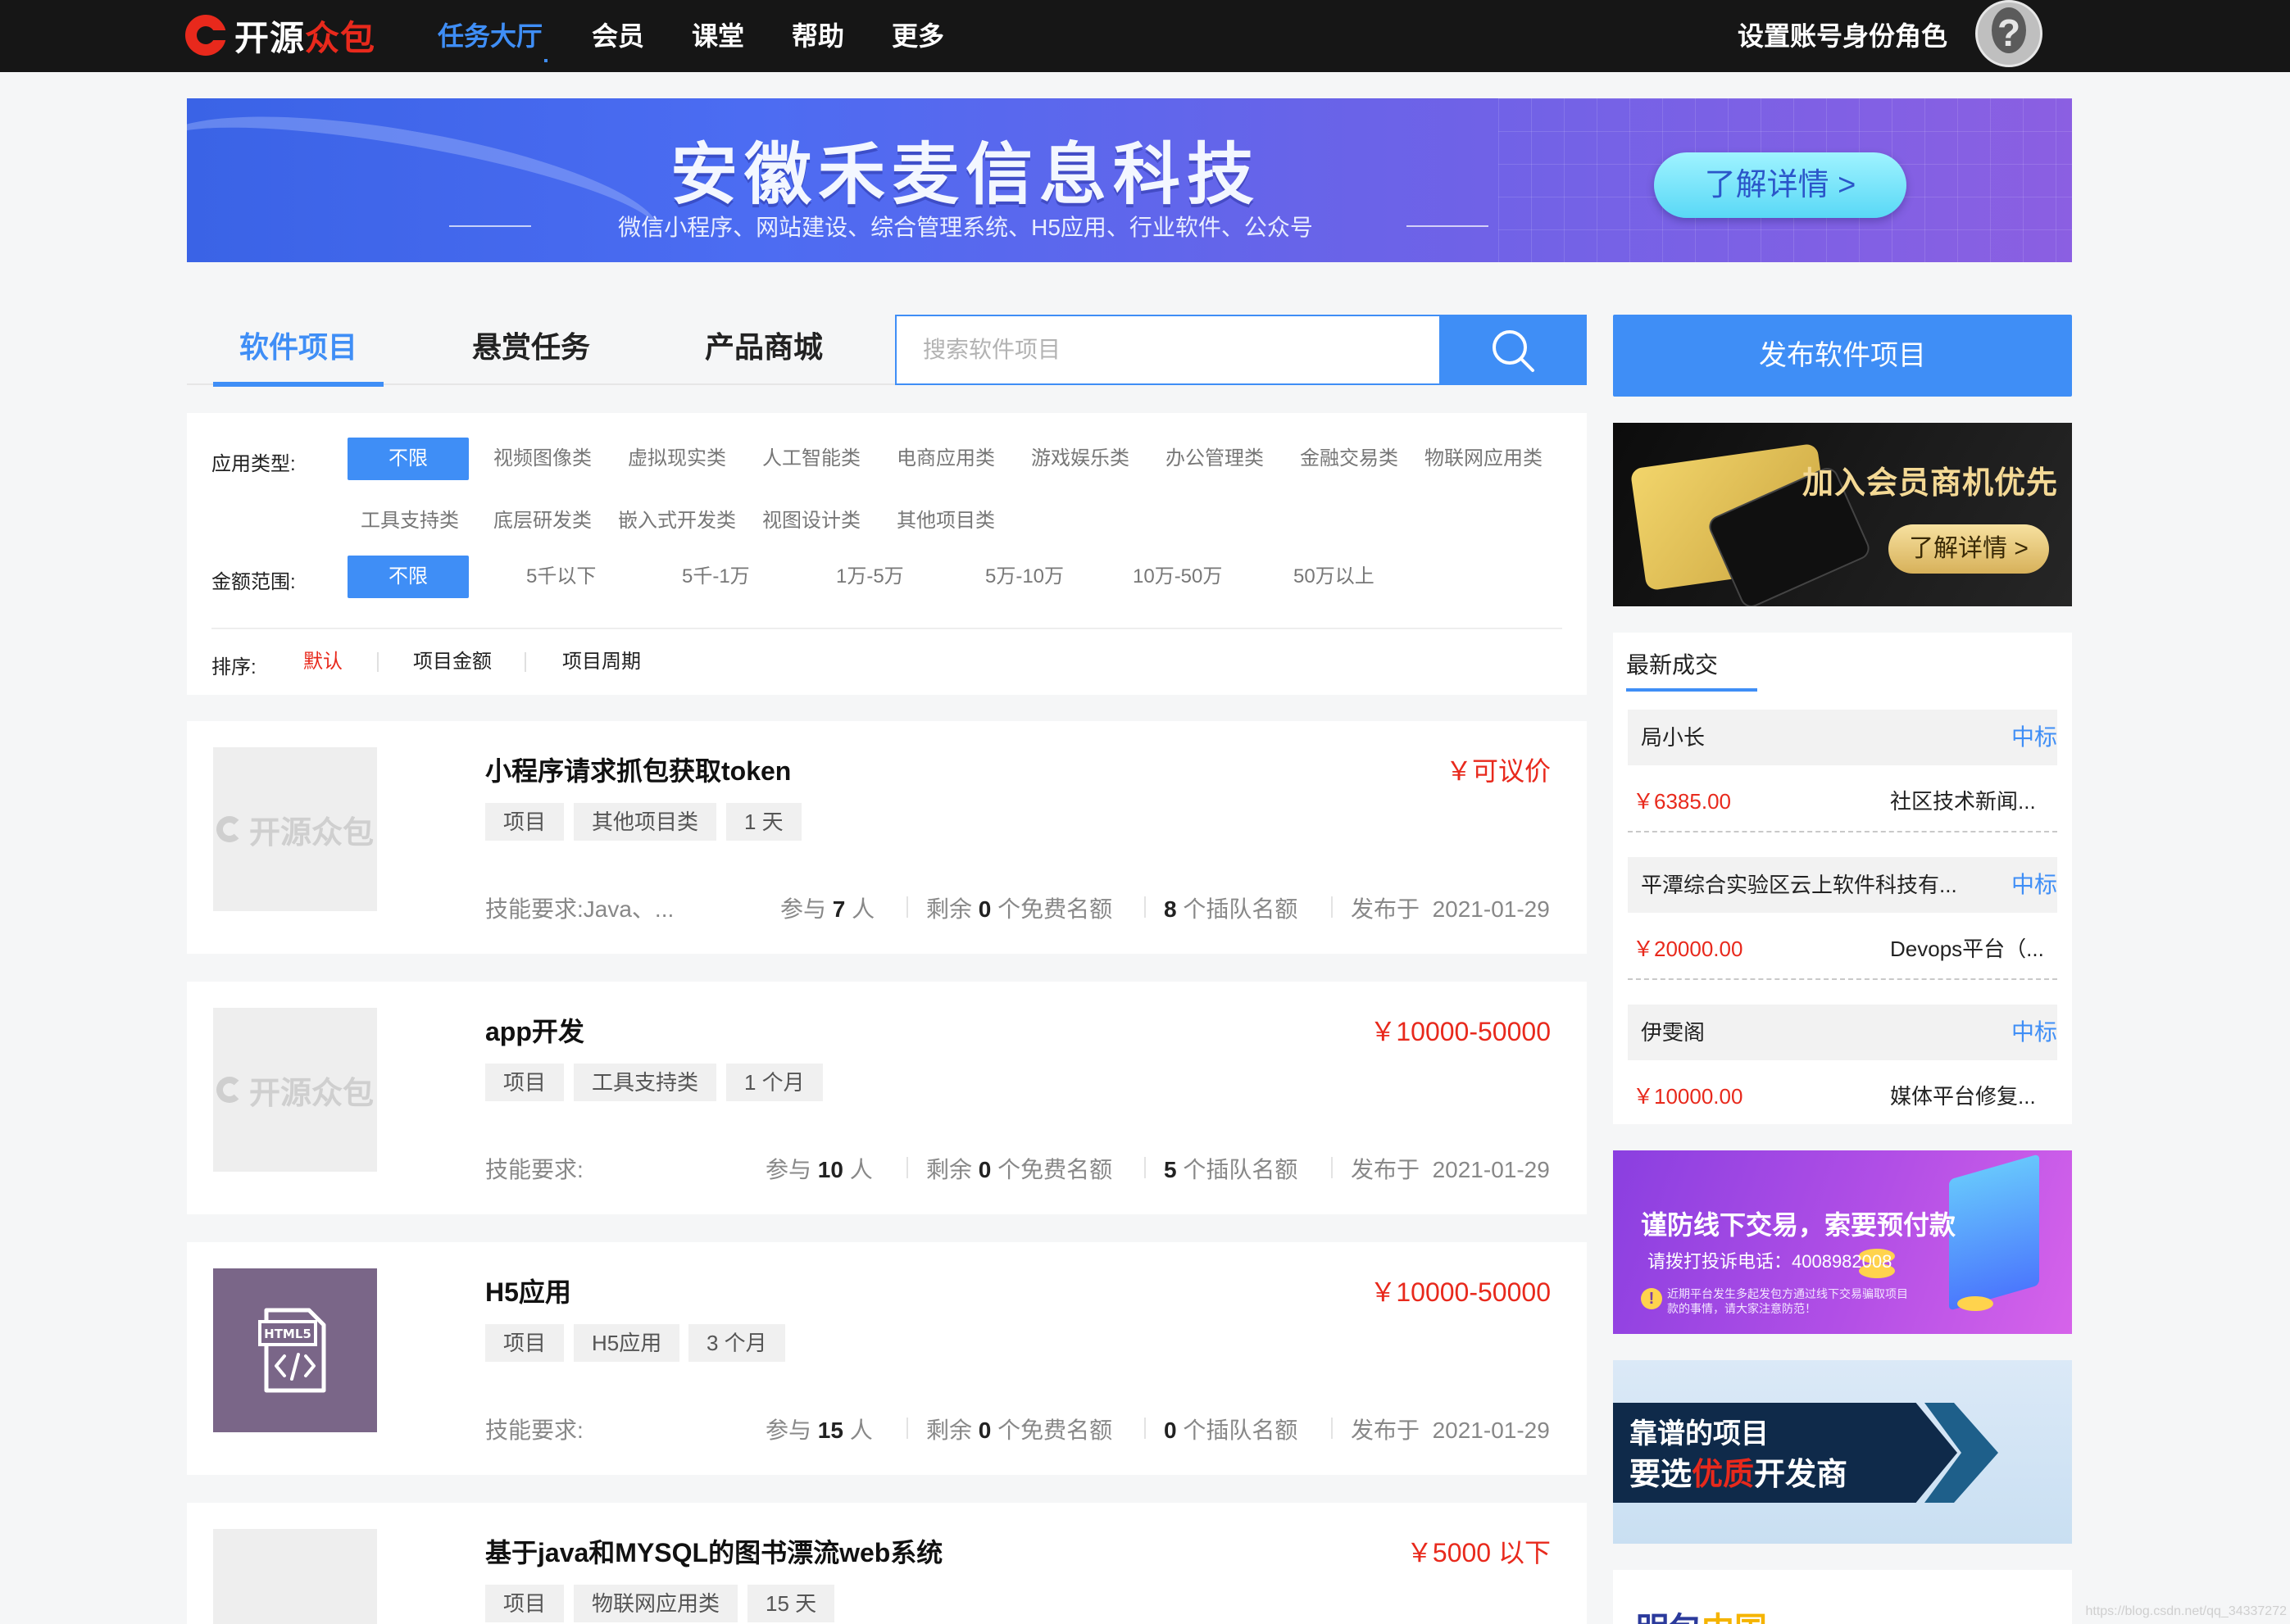 The width and height of the screenshot is (2290, 1624). Describe the element at coordinates (870, 577) in the screenshot. I see `amount-option: 1万-5万` at that location.